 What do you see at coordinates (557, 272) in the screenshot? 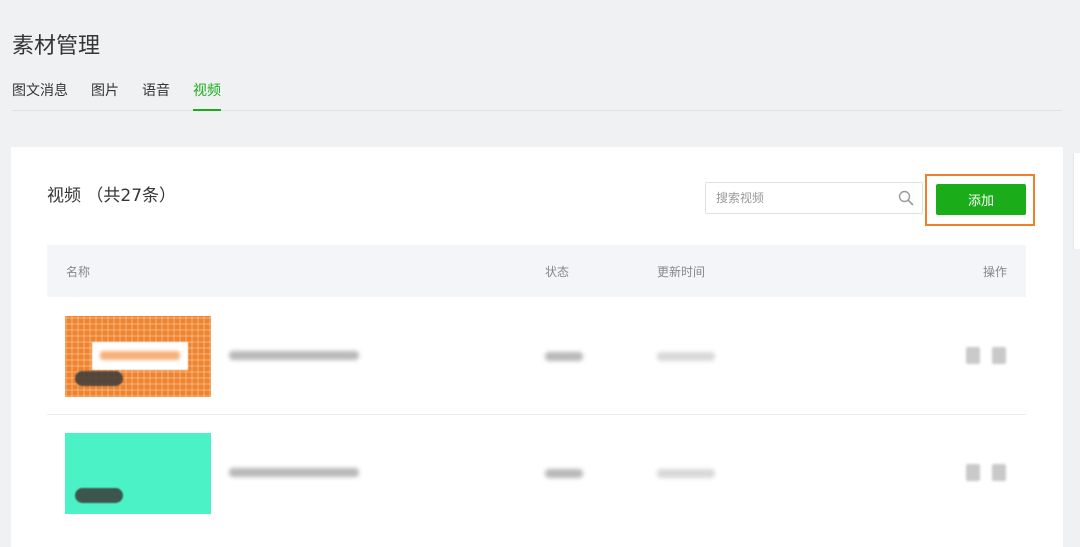
I see `column-status: 状态` at bounding box center [557, 272].